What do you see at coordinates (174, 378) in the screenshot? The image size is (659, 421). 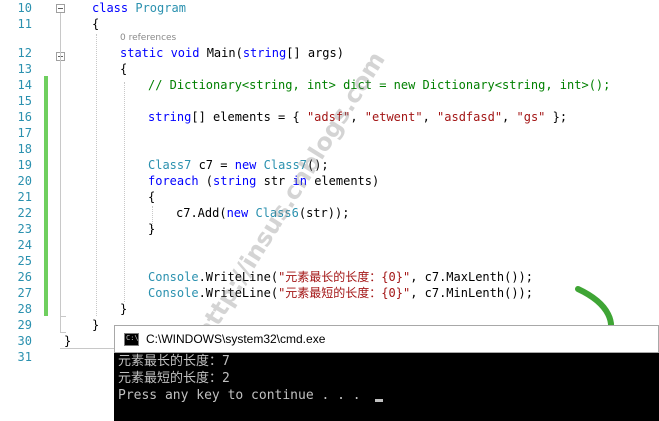 I see `console-line: 元素最短的长度：2` at bounding box center [174, 378].